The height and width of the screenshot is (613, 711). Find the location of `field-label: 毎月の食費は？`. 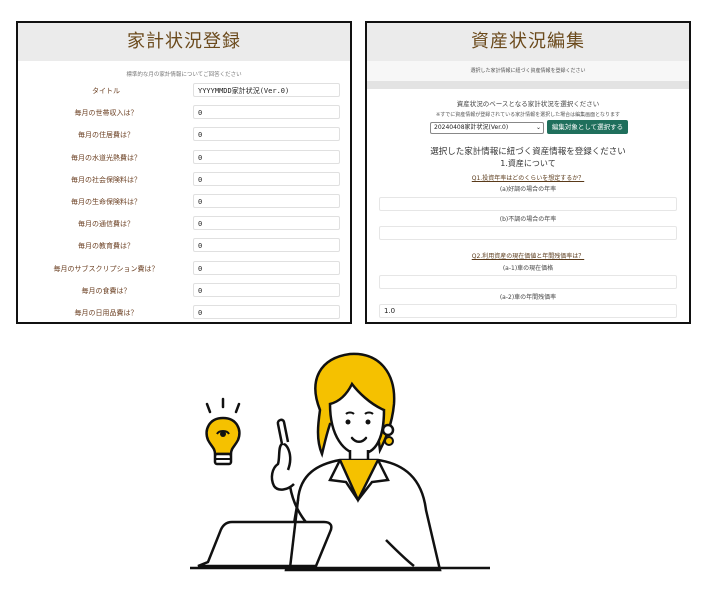

field-label: 毎月の食費は？ is located at coordinates (106, 291).